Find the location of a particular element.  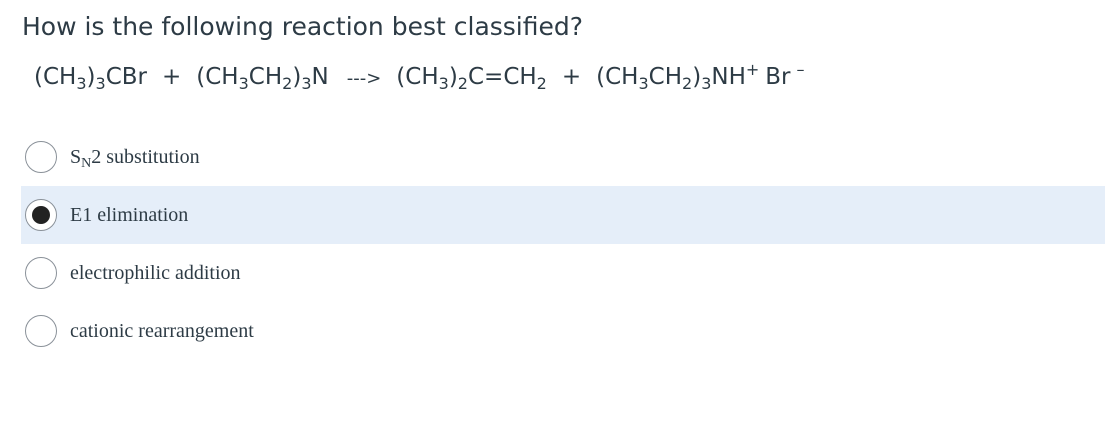

radio-button-selected is located at coordinates (41, 215).